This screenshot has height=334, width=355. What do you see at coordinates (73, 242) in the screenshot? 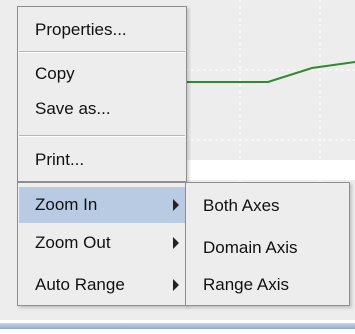
I see `menu-item-label: Zoom Out` at bounding box center [73, 242].